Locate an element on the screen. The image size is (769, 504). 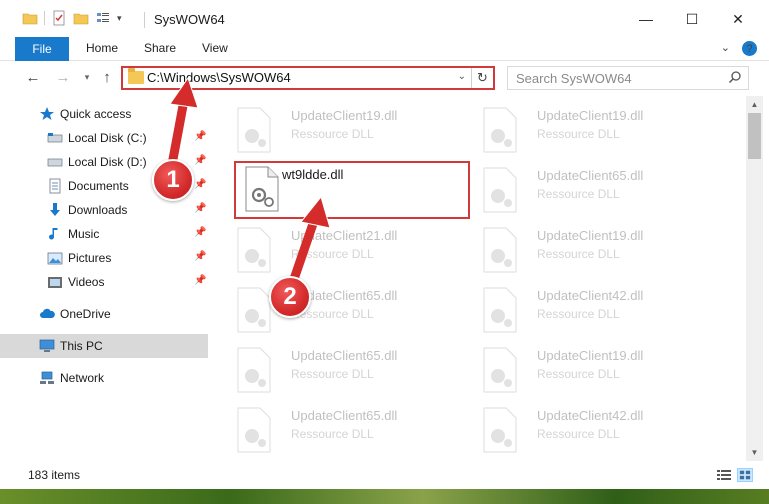
sidebar-item-network: Network is located at coordinates (104, 378).